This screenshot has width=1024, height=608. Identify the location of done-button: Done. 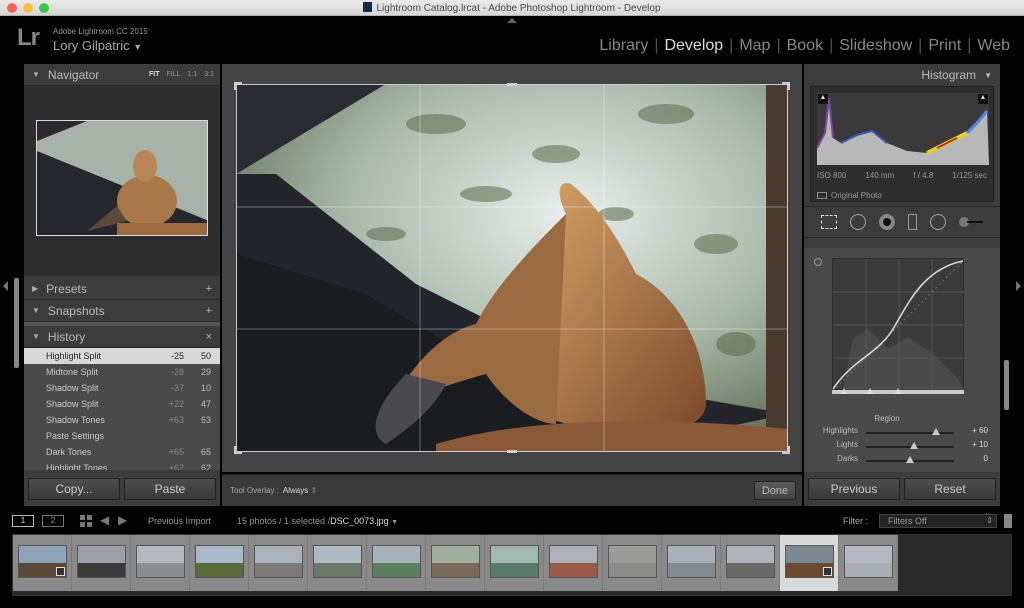
(775, 490).